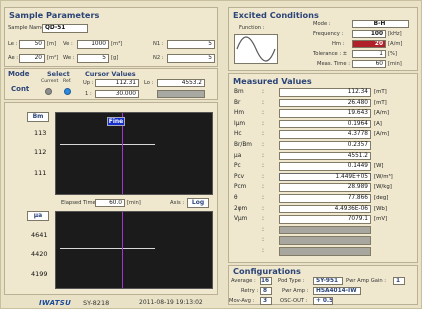 The image size is (422, 309). What do you see at coordinates (20, 89) in the screenshot?
I see `mode-value: Cont` at bounding box center [20, 89].